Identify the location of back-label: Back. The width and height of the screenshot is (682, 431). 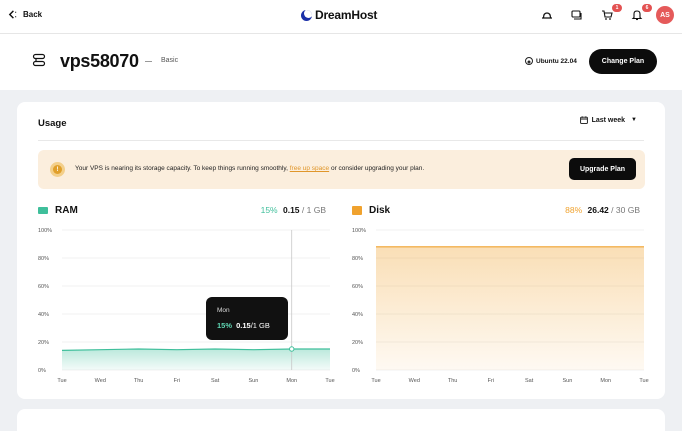
(32, 14).